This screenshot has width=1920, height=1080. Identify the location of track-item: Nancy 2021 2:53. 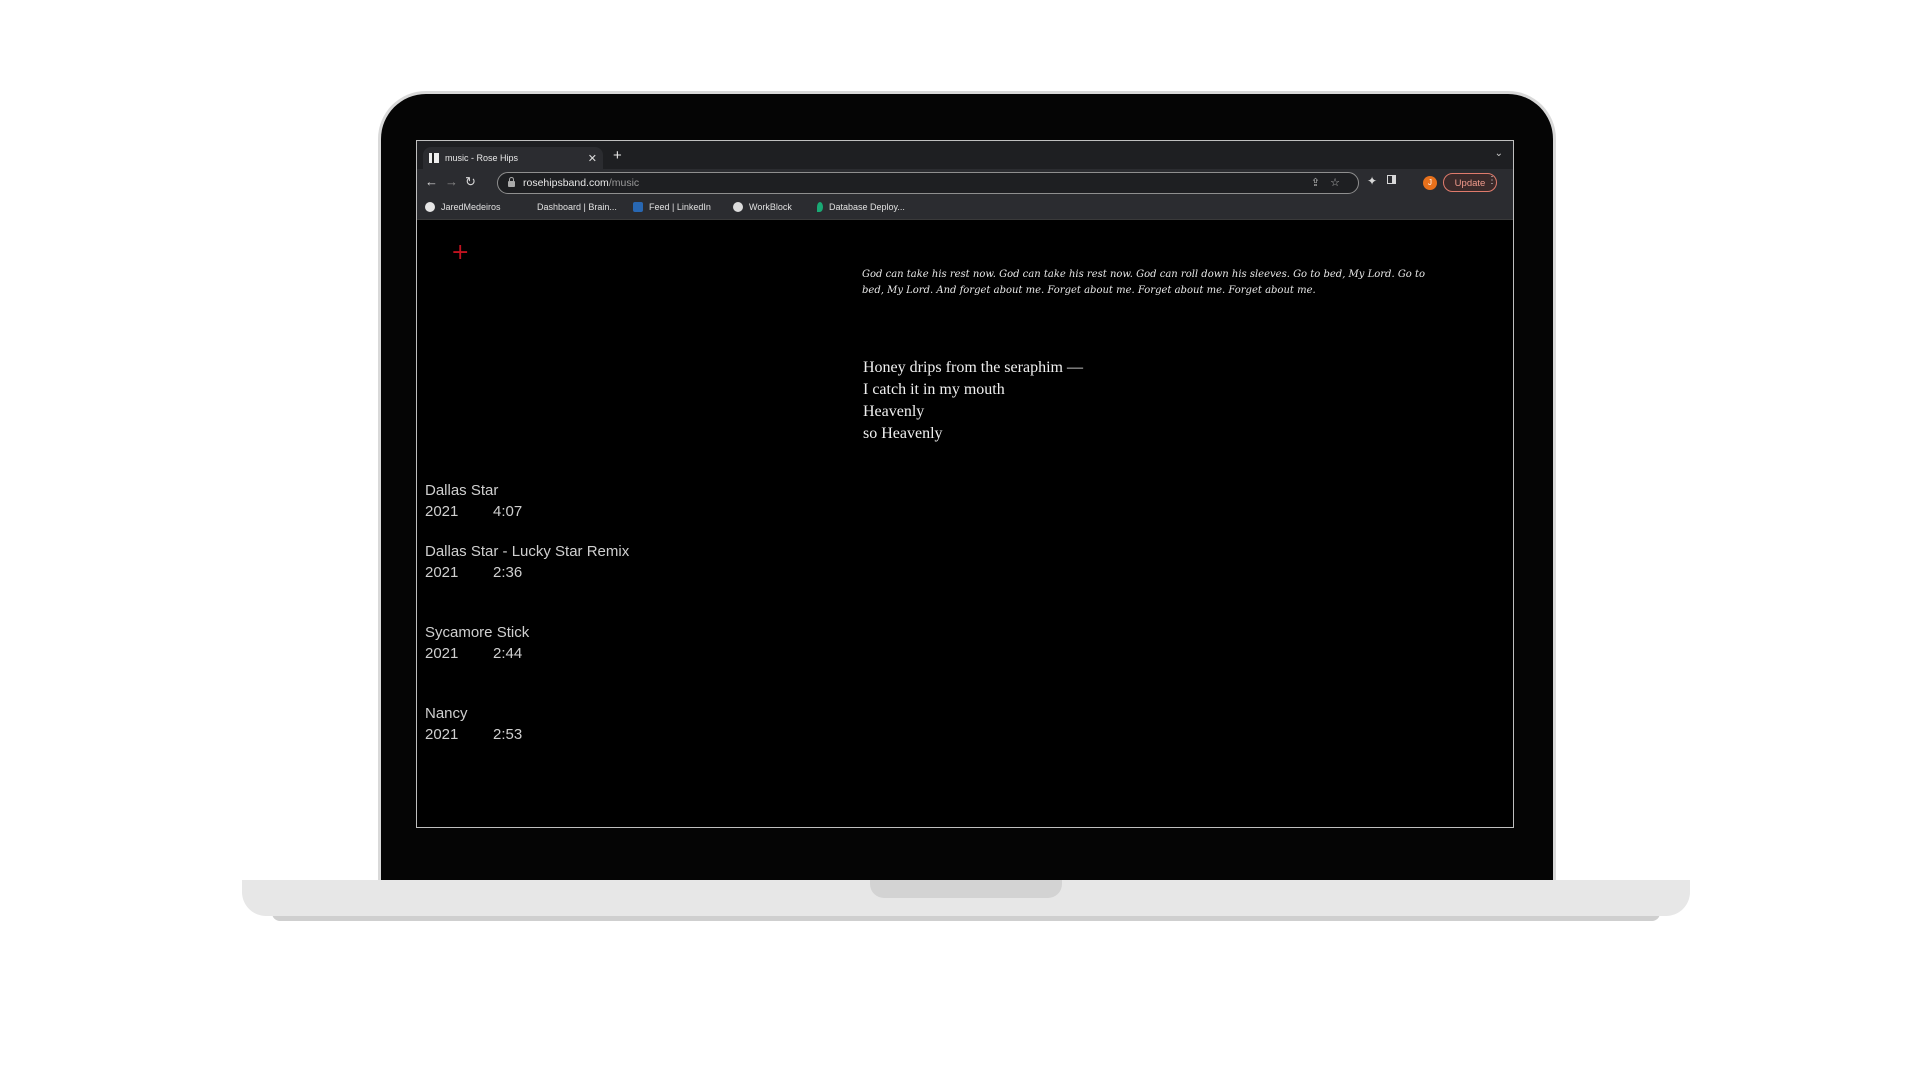
(473, 724).